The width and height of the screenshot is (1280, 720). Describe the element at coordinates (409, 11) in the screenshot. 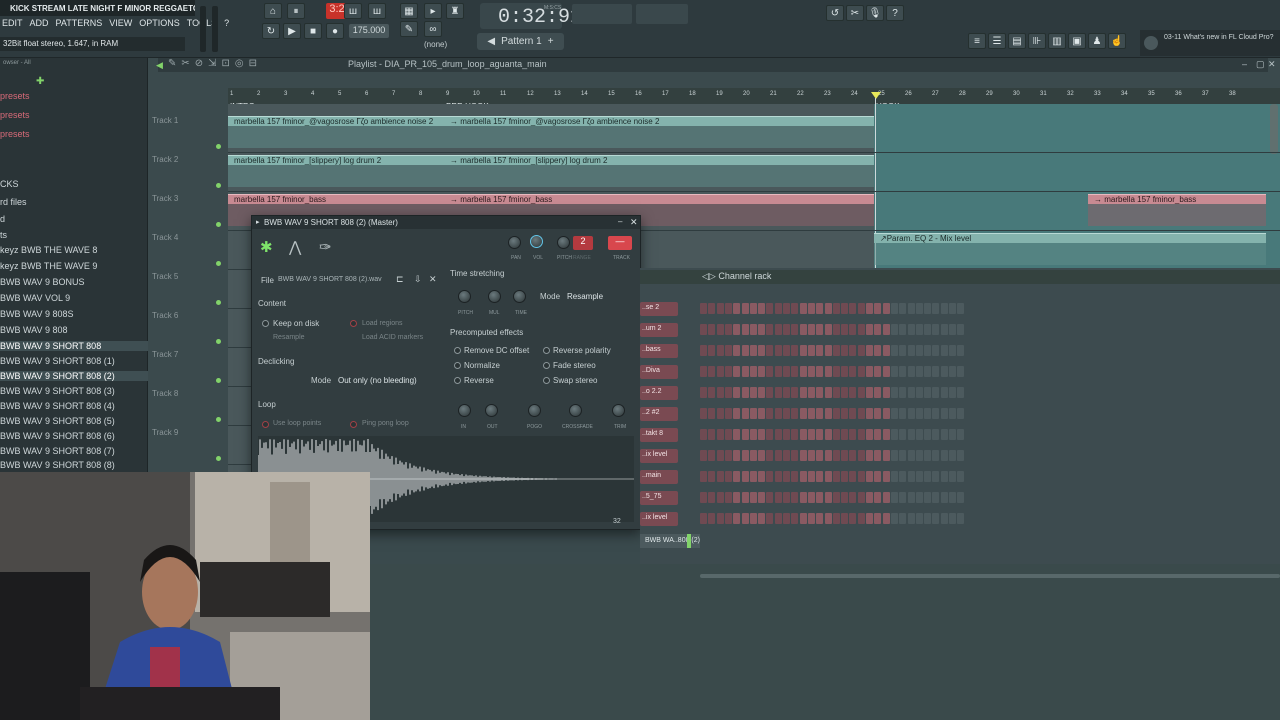

I see `keyboard-icon: ▦` at that location.